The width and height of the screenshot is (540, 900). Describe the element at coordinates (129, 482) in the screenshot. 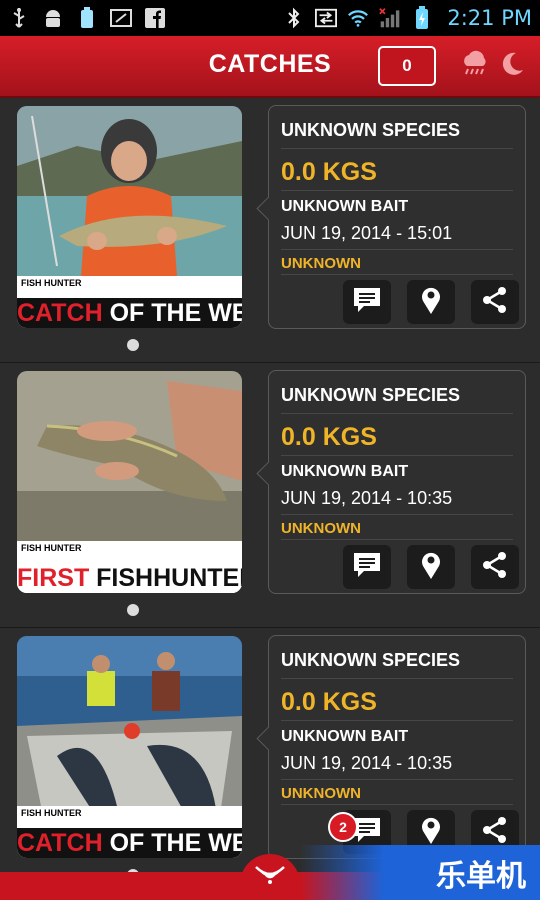

I see `catch-photo: FISH HUNTER FIRST FISHHUNTER CATCH` at that location.